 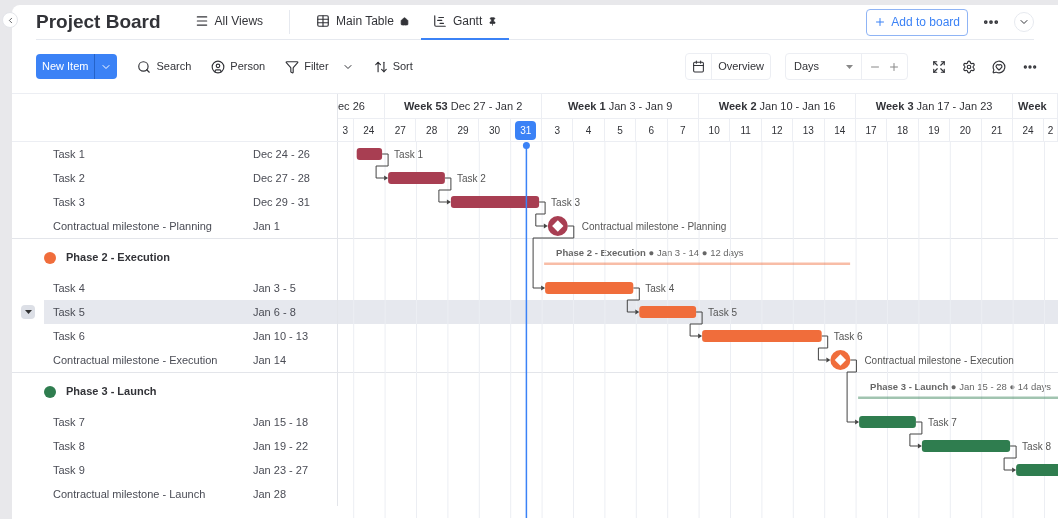 What do you see at coordinates (699, 66) in the screenshot?
I see `calendar-icon` at bounding box center [699, 66].